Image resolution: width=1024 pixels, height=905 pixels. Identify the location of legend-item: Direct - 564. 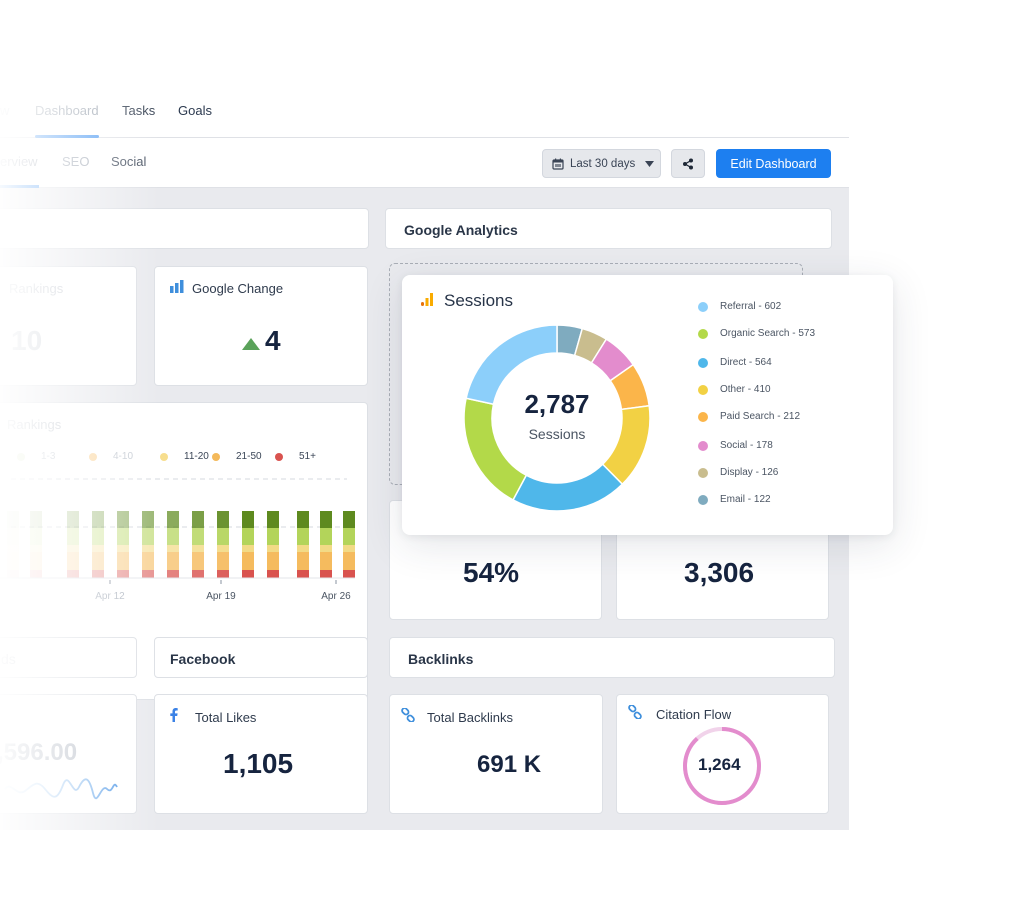
(735, 362).